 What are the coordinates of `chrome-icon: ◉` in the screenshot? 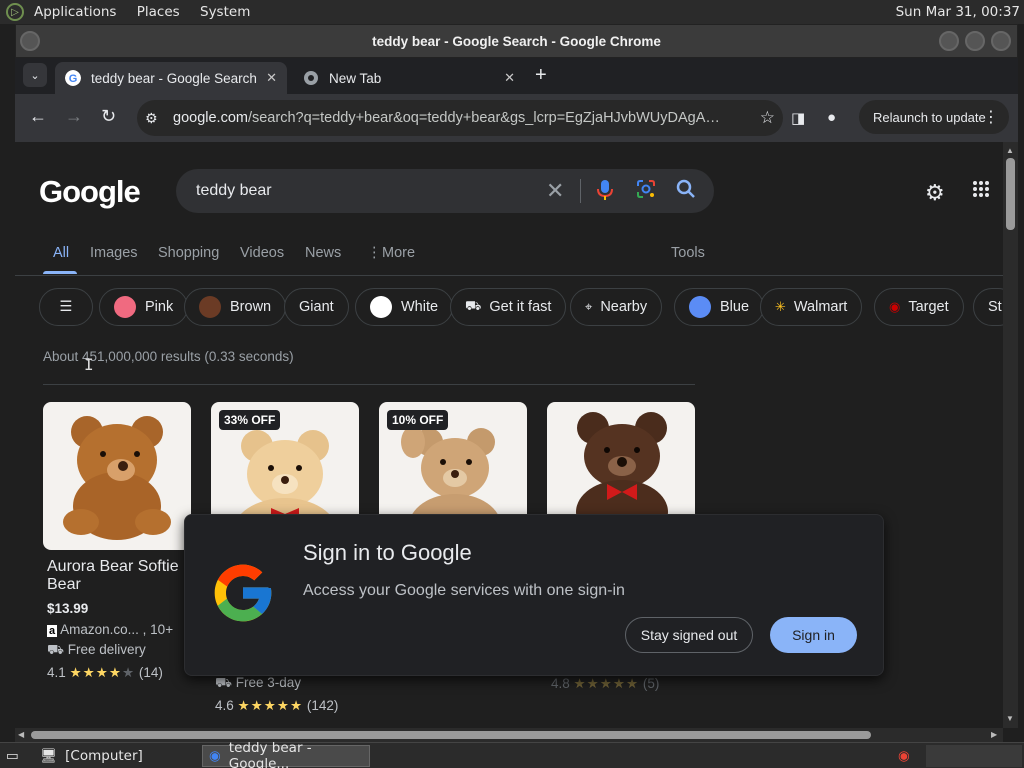 It's located at (215, 756).